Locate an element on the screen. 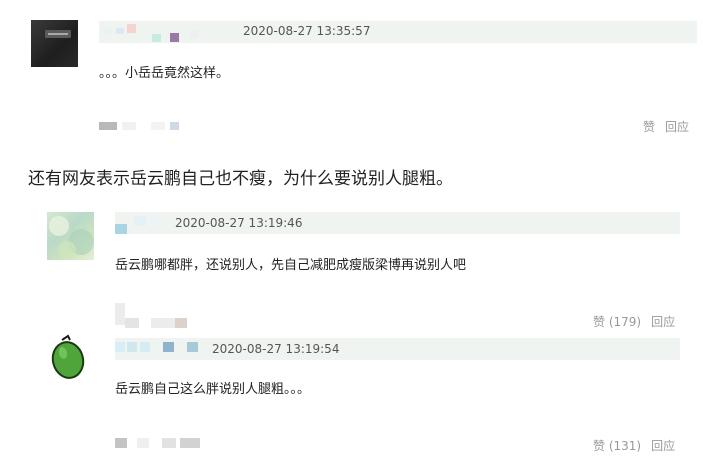 The height and width of the screenshot is (463, 709). comment-actions: 赞回应 is located at coordinates (666, 126).